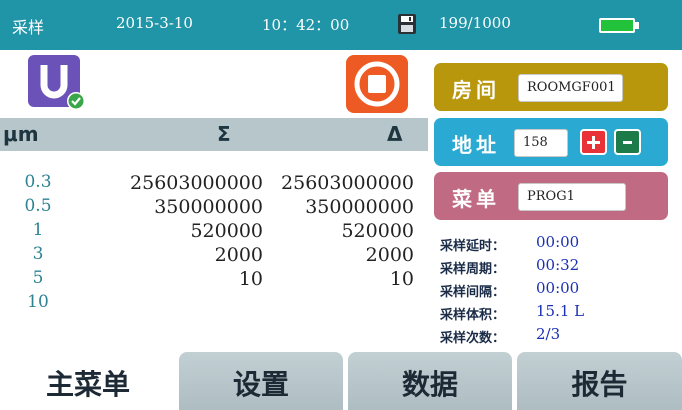  I want to click on sample-count: 199/1000, so click(475, 23).